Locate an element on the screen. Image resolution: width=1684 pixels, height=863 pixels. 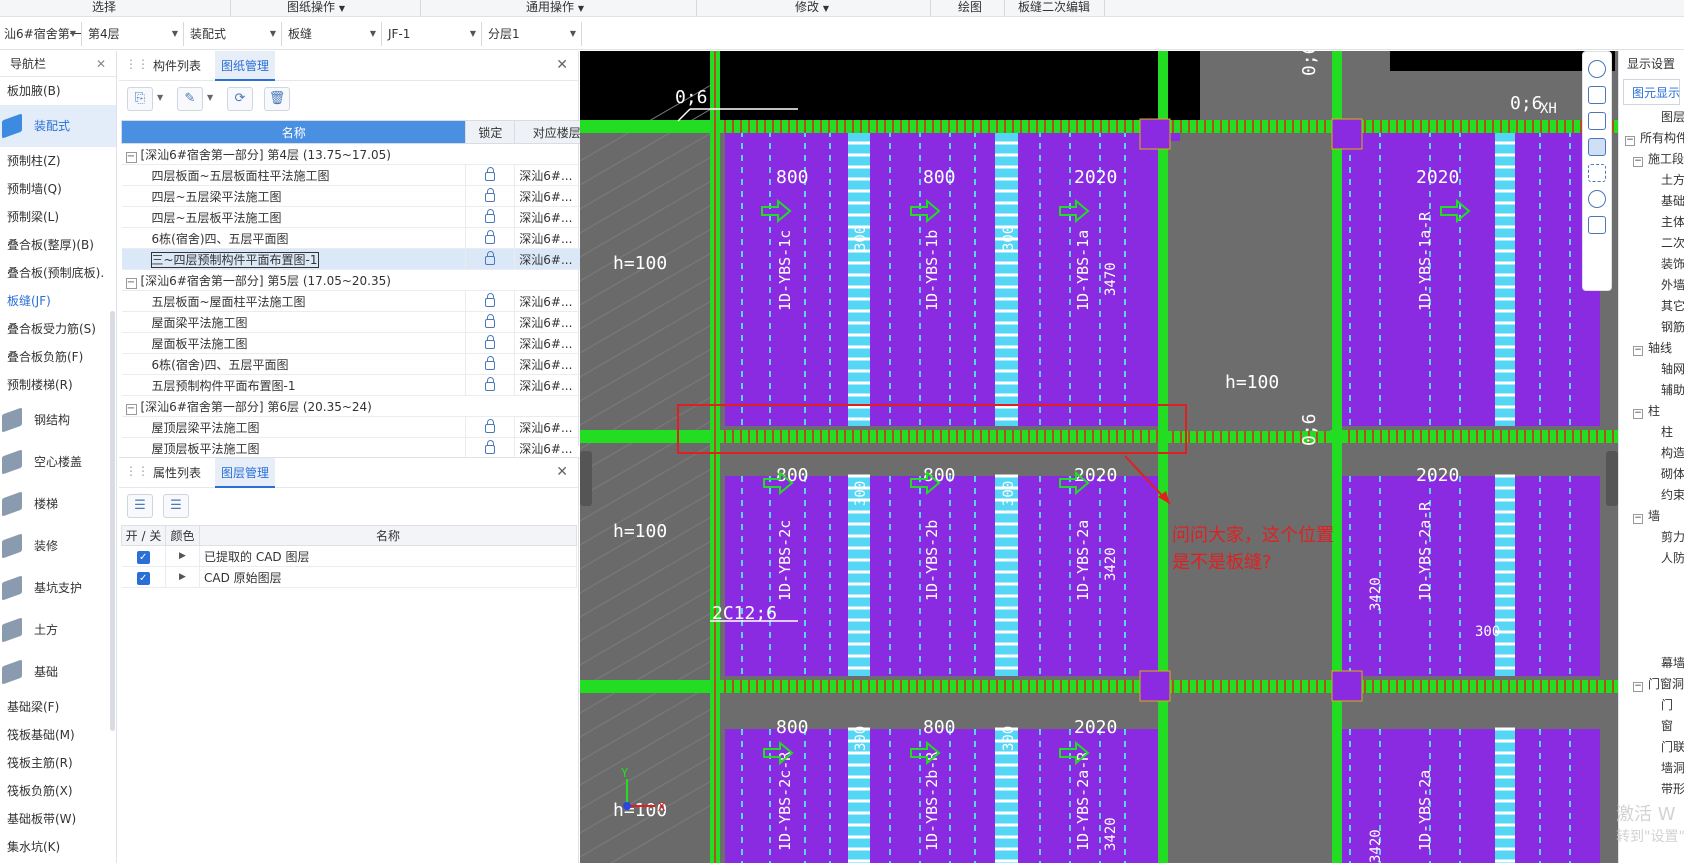
layer-select: 分层1 ▼ is located at coordinates (533, 34).